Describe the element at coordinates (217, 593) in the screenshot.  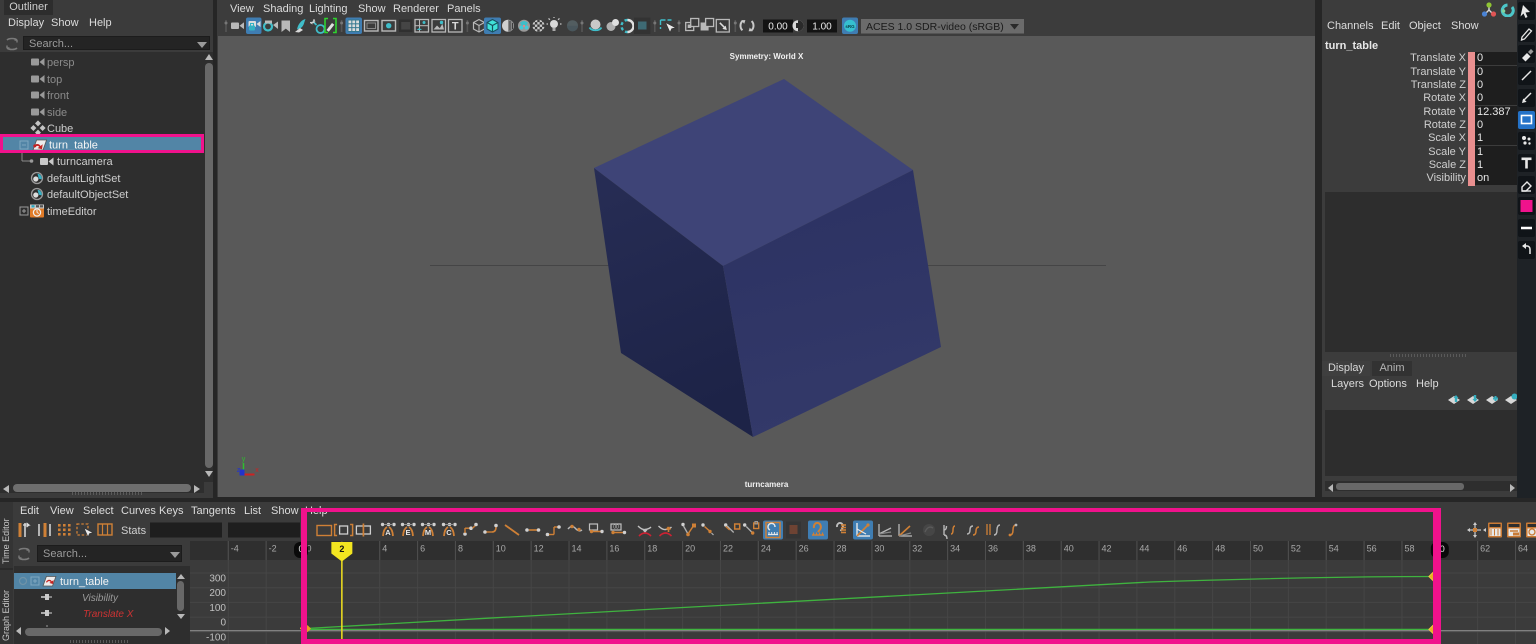
I see `svg-text: 200` at that location.